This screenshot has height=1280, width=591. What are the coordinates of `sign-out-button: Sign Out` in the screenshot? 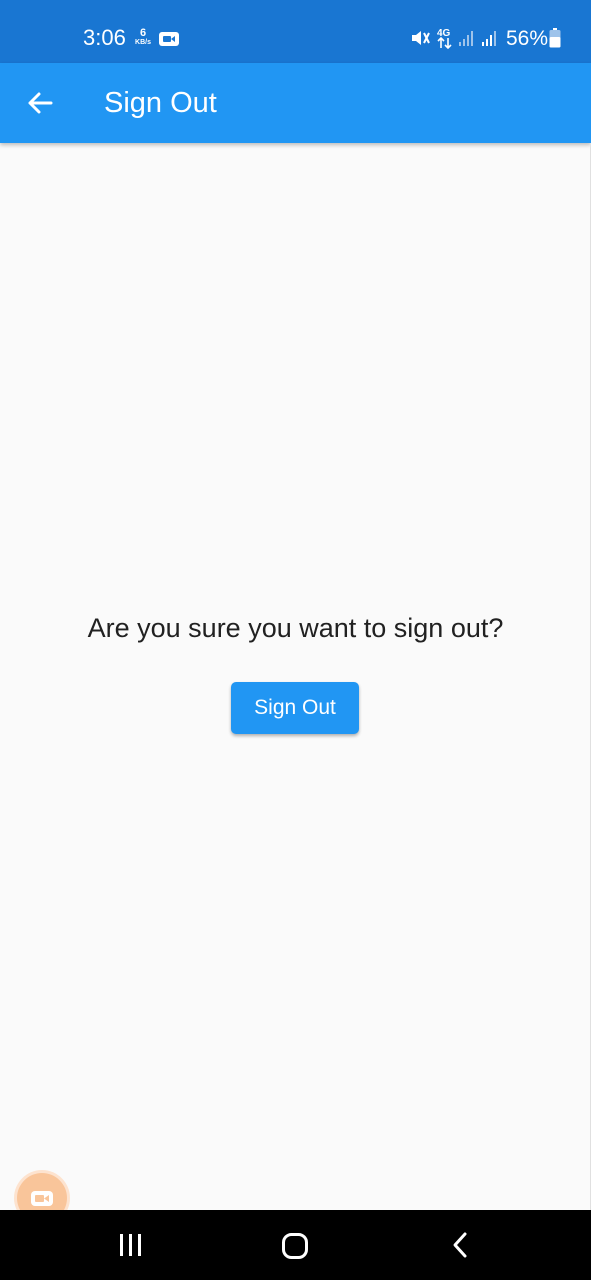 It's located at (295, 708).